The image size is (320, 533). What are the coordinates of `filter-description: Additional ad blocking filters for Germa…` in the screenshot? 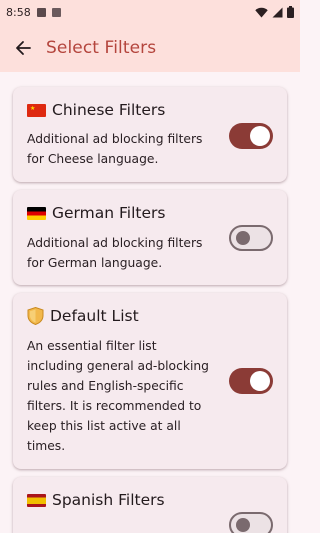 It's located at (115, 253).